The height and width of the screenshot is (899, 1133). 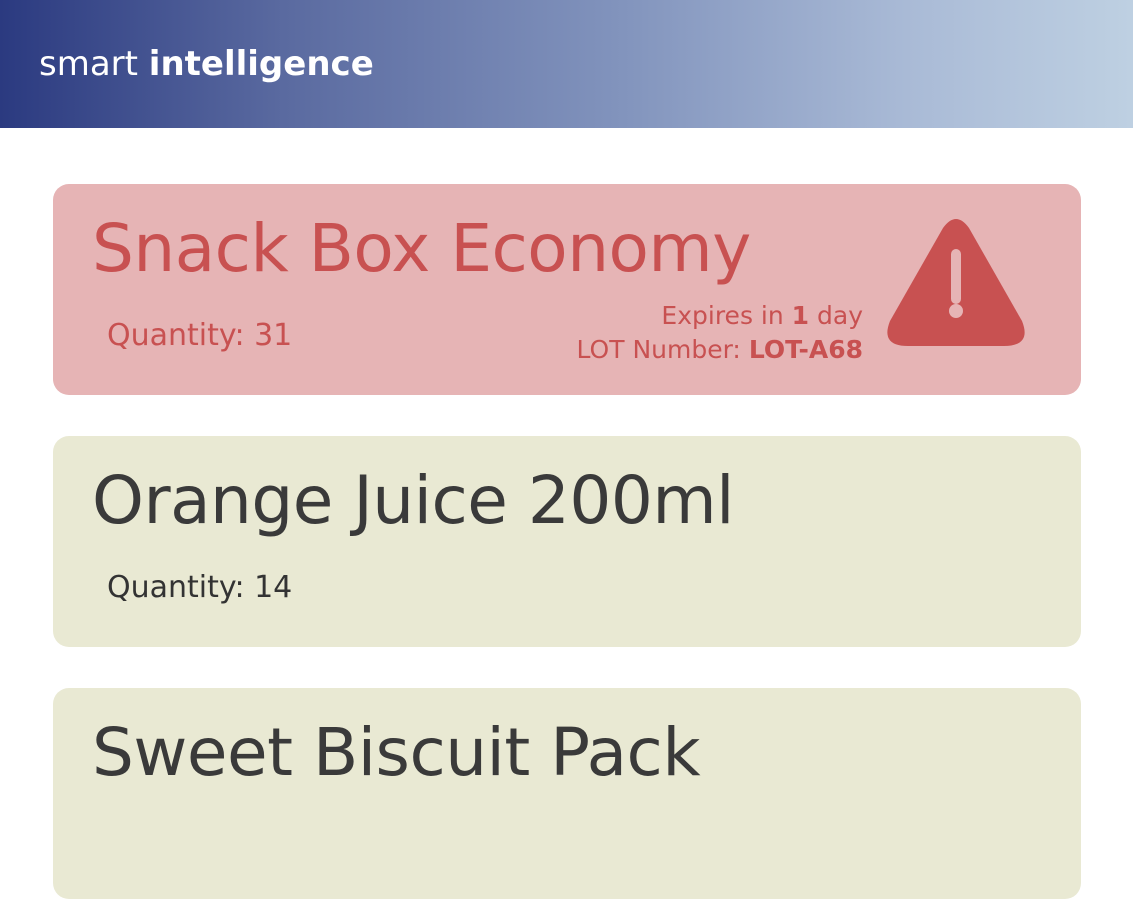 I want to click on brand-bold-text: intelligence, so click(x=261, y=64).